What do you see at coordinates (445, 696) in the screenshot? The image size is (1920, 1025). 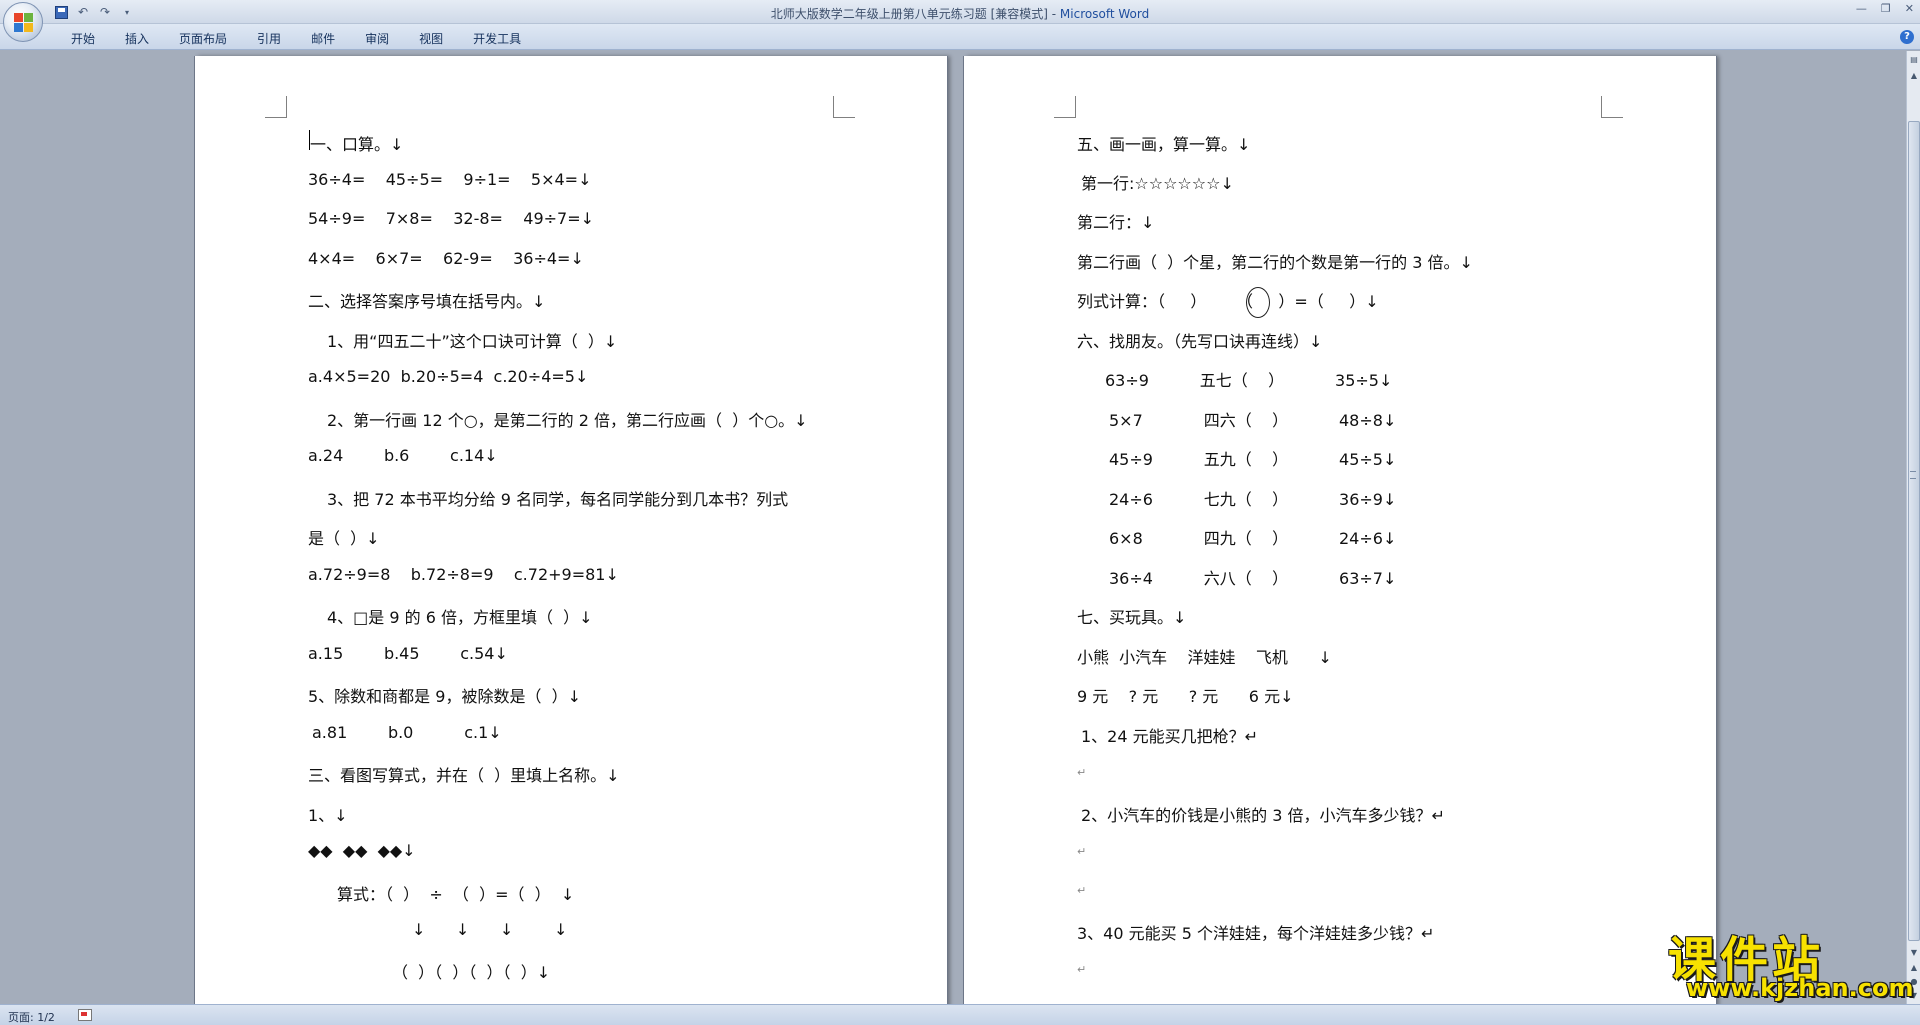 I see `doc-line: 5、除数和商都是 9，被除数是（ ）↓` at bounding box center [445, 696].